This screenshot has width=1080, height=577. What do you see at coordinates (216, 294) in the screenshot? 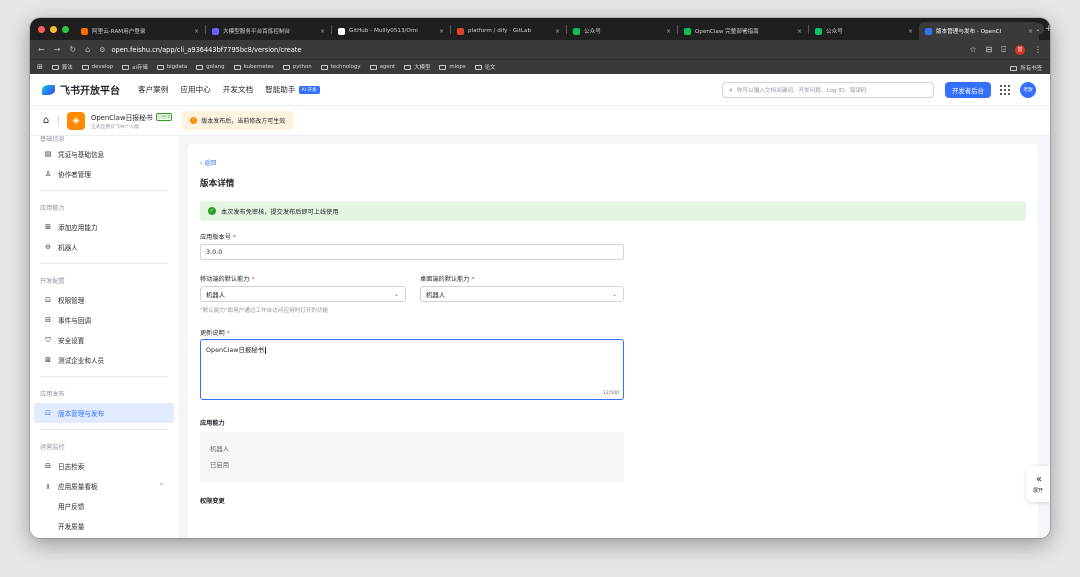
I see `mobile-value: 机器人` at bounding box center [216, 294].